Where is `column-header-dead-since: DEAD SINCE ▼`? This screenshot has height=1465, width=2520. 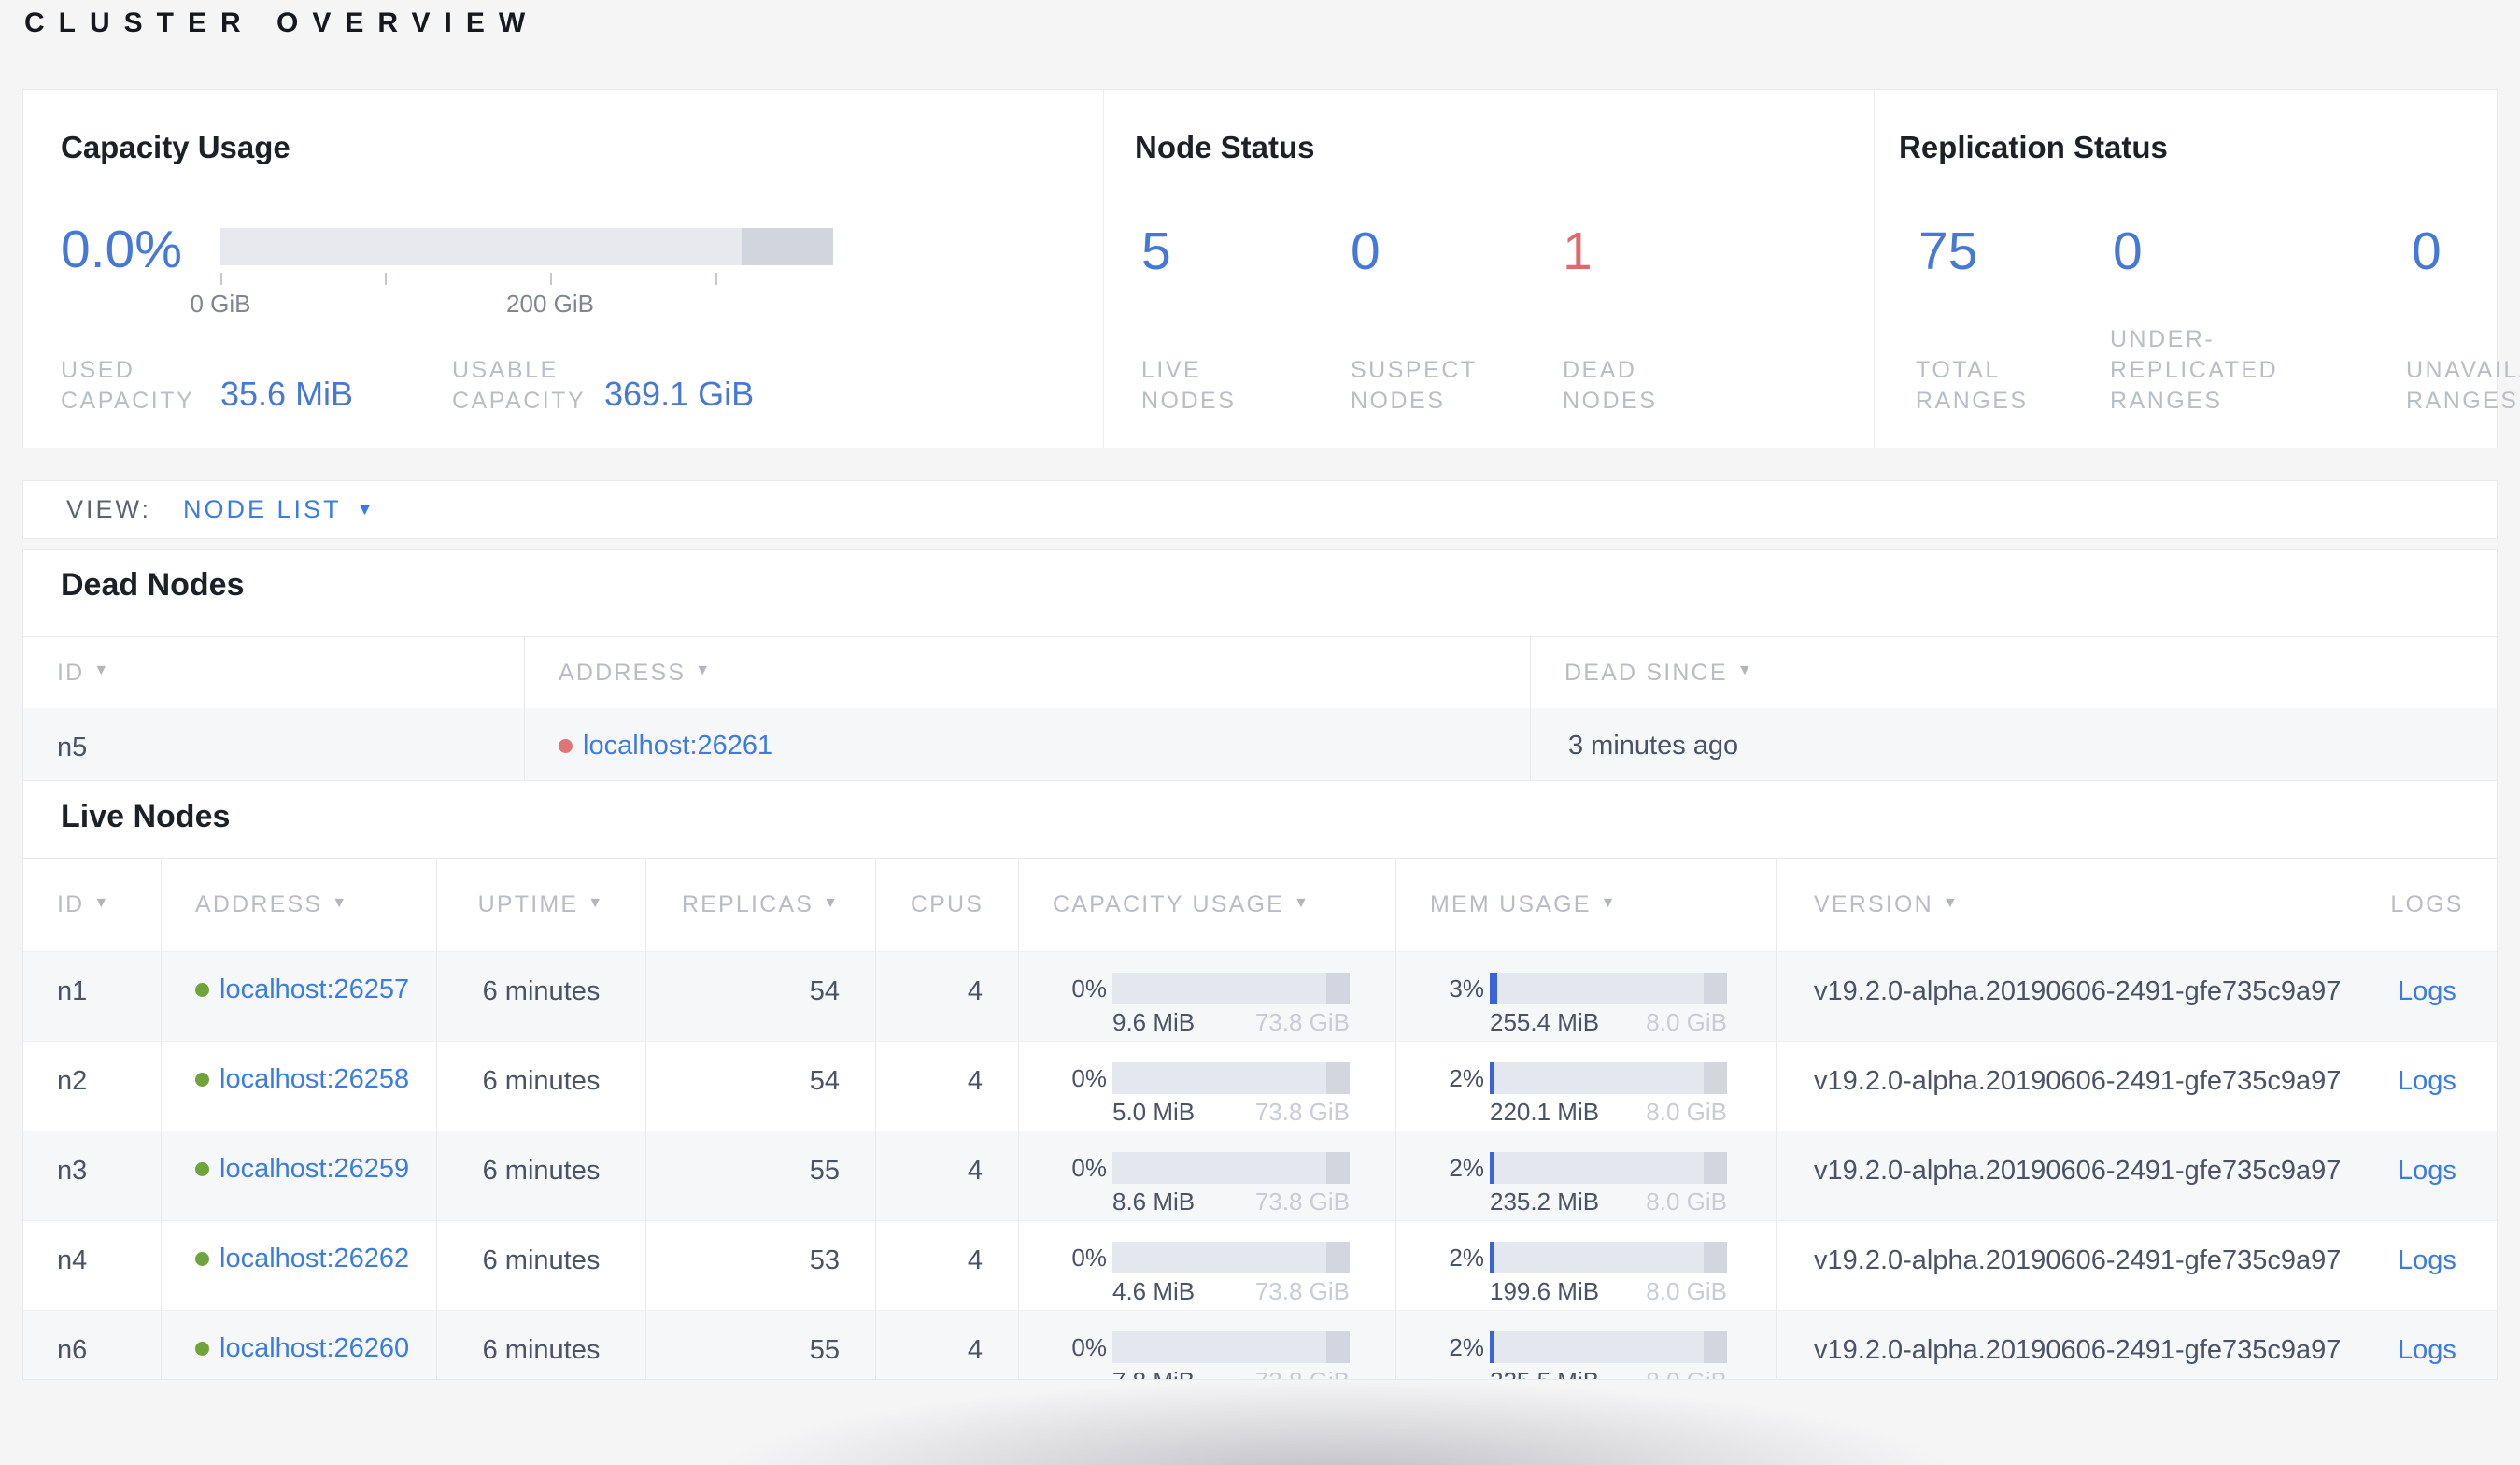 column-header-dead-since: DEAD SINCE ▼ is located at coordinates (2013, 672).